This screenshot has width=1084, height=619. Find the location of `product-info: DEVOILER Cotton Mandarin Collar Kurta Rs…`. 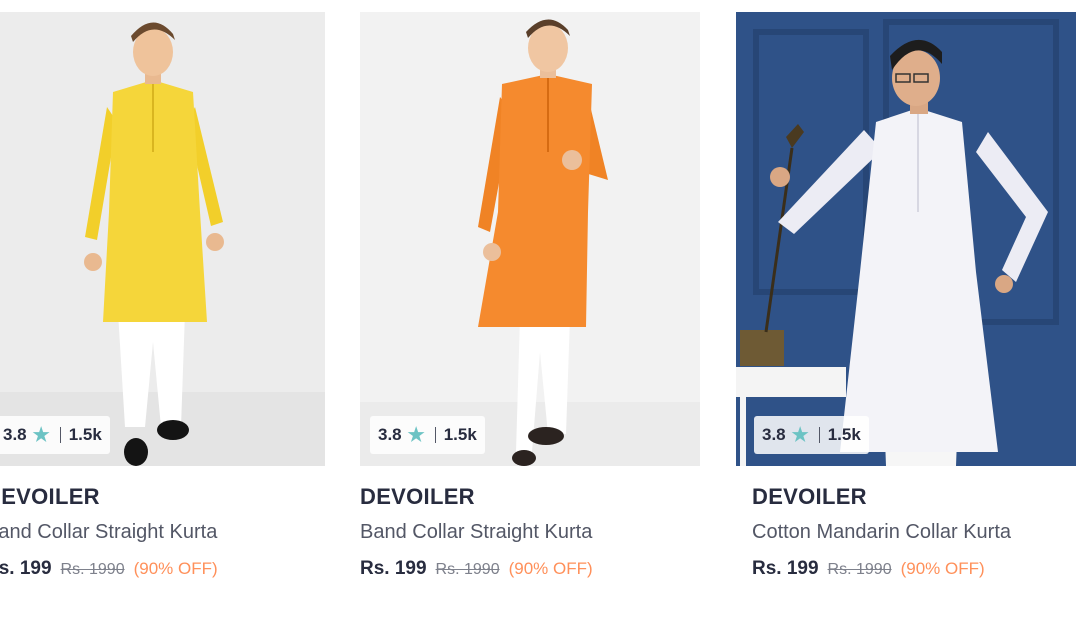

product-info: DEVOILER Cotton Mandarin Collar Kurta Rs… is located at coordinates (906, 523).